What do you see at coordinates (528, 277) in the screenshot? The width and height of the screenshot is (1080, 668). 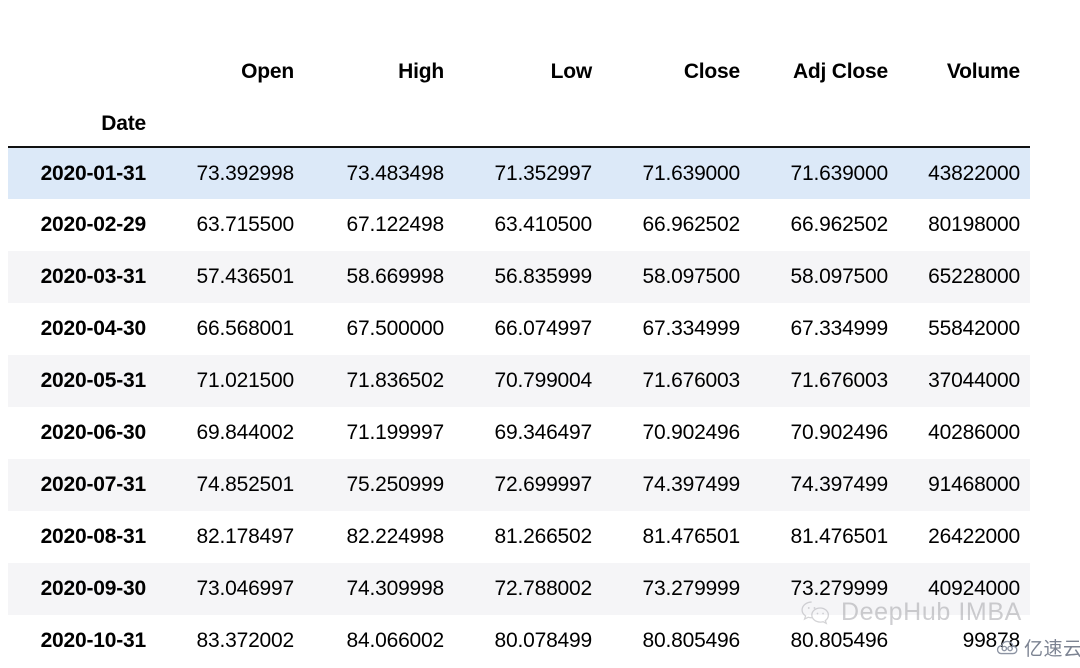 I see `cell-low: 56.835999` at bounding box center [528, 277].